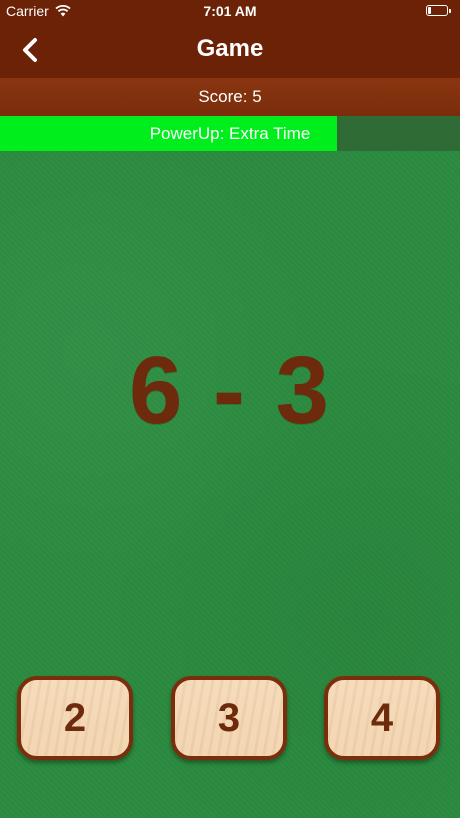 Image resolution: width=460 pixels, height=818 pixels. Describe the element at coordinates (429, 10) in the screenshot. I see `battery-level` at that location.